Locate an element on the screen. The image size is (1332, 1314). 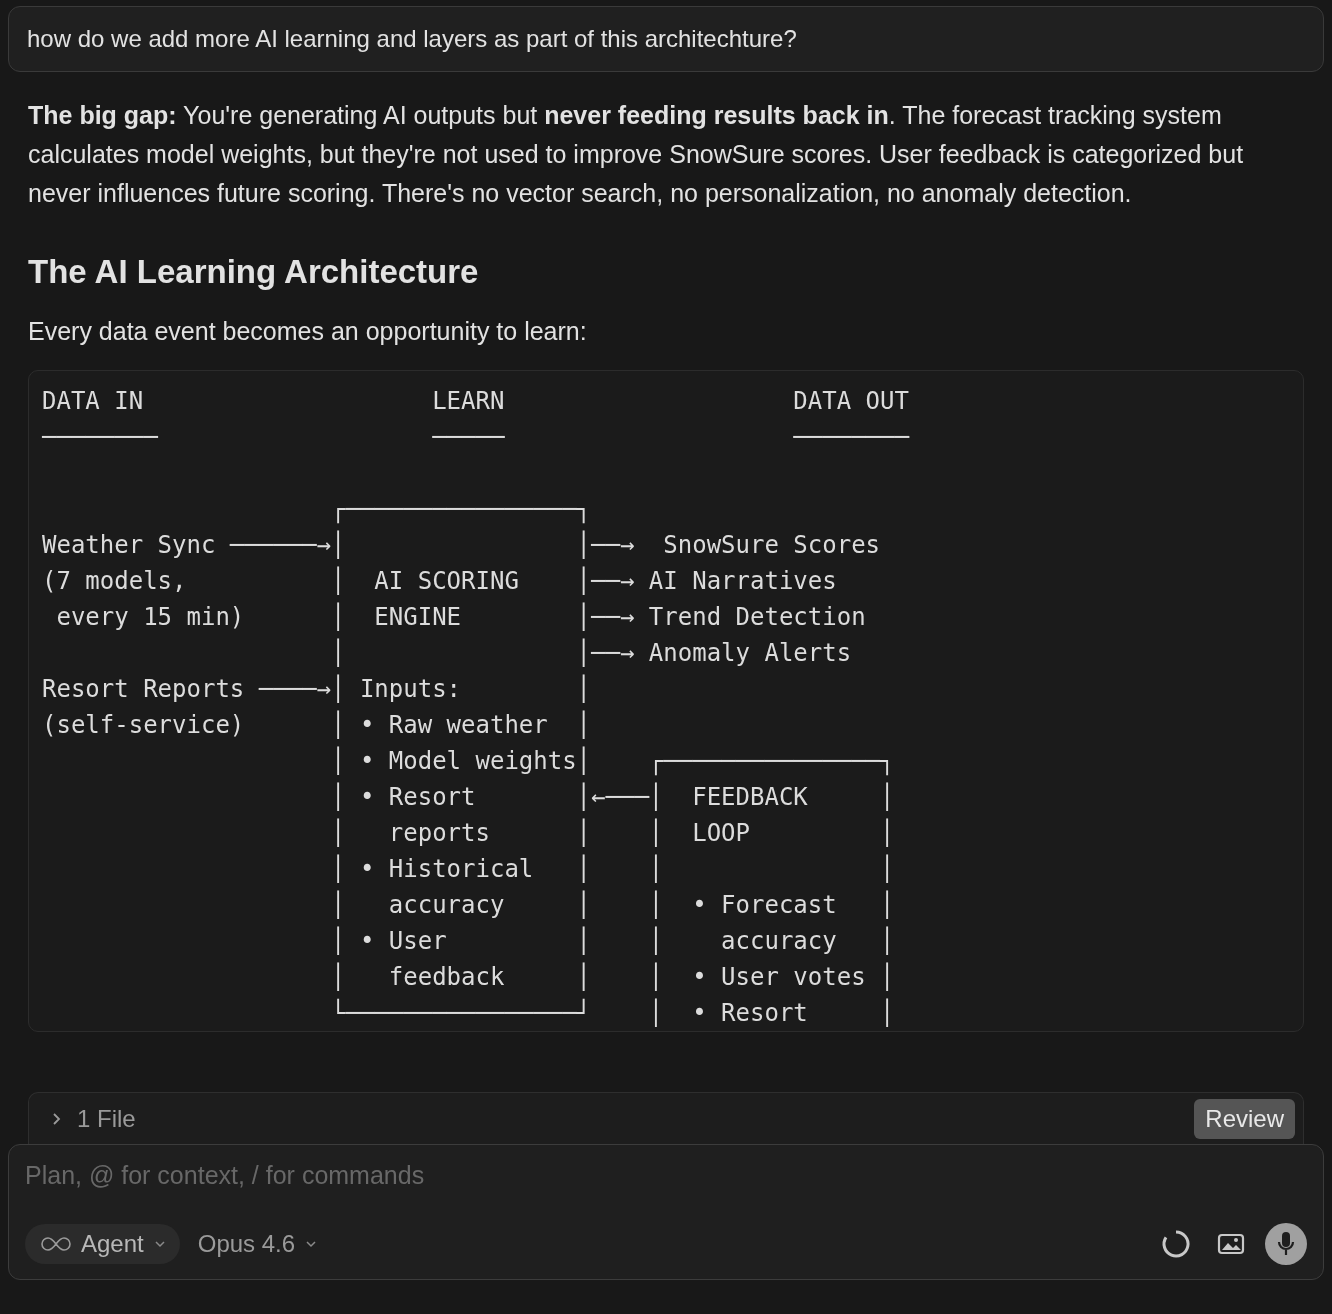
code-line: │ • Historical │ │ │ is located at coordinates (612, 869).